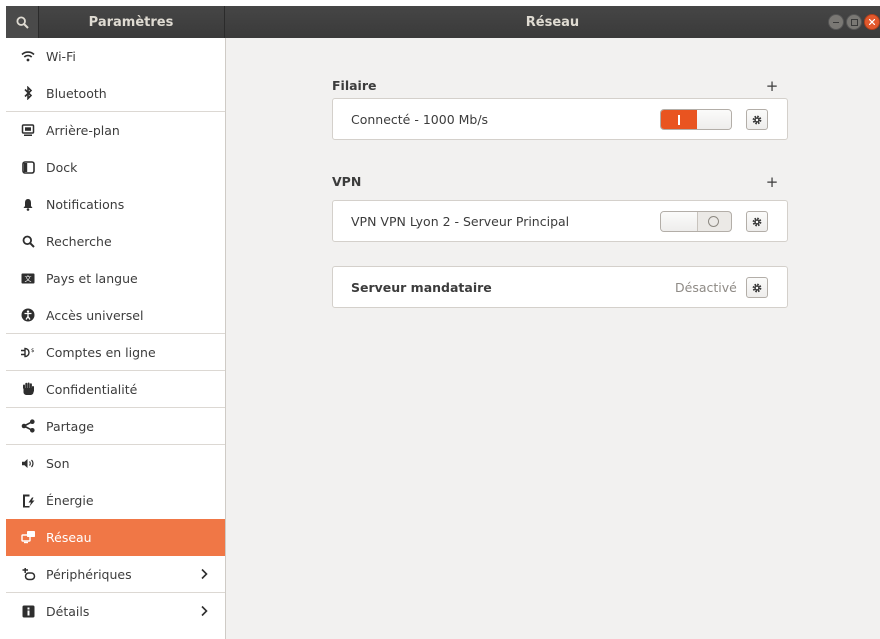 The width and height of the screenshot is (880, 639). I want to click on wired-connection-label: Connecté - 1000 Mb/s, so click(420, 119).